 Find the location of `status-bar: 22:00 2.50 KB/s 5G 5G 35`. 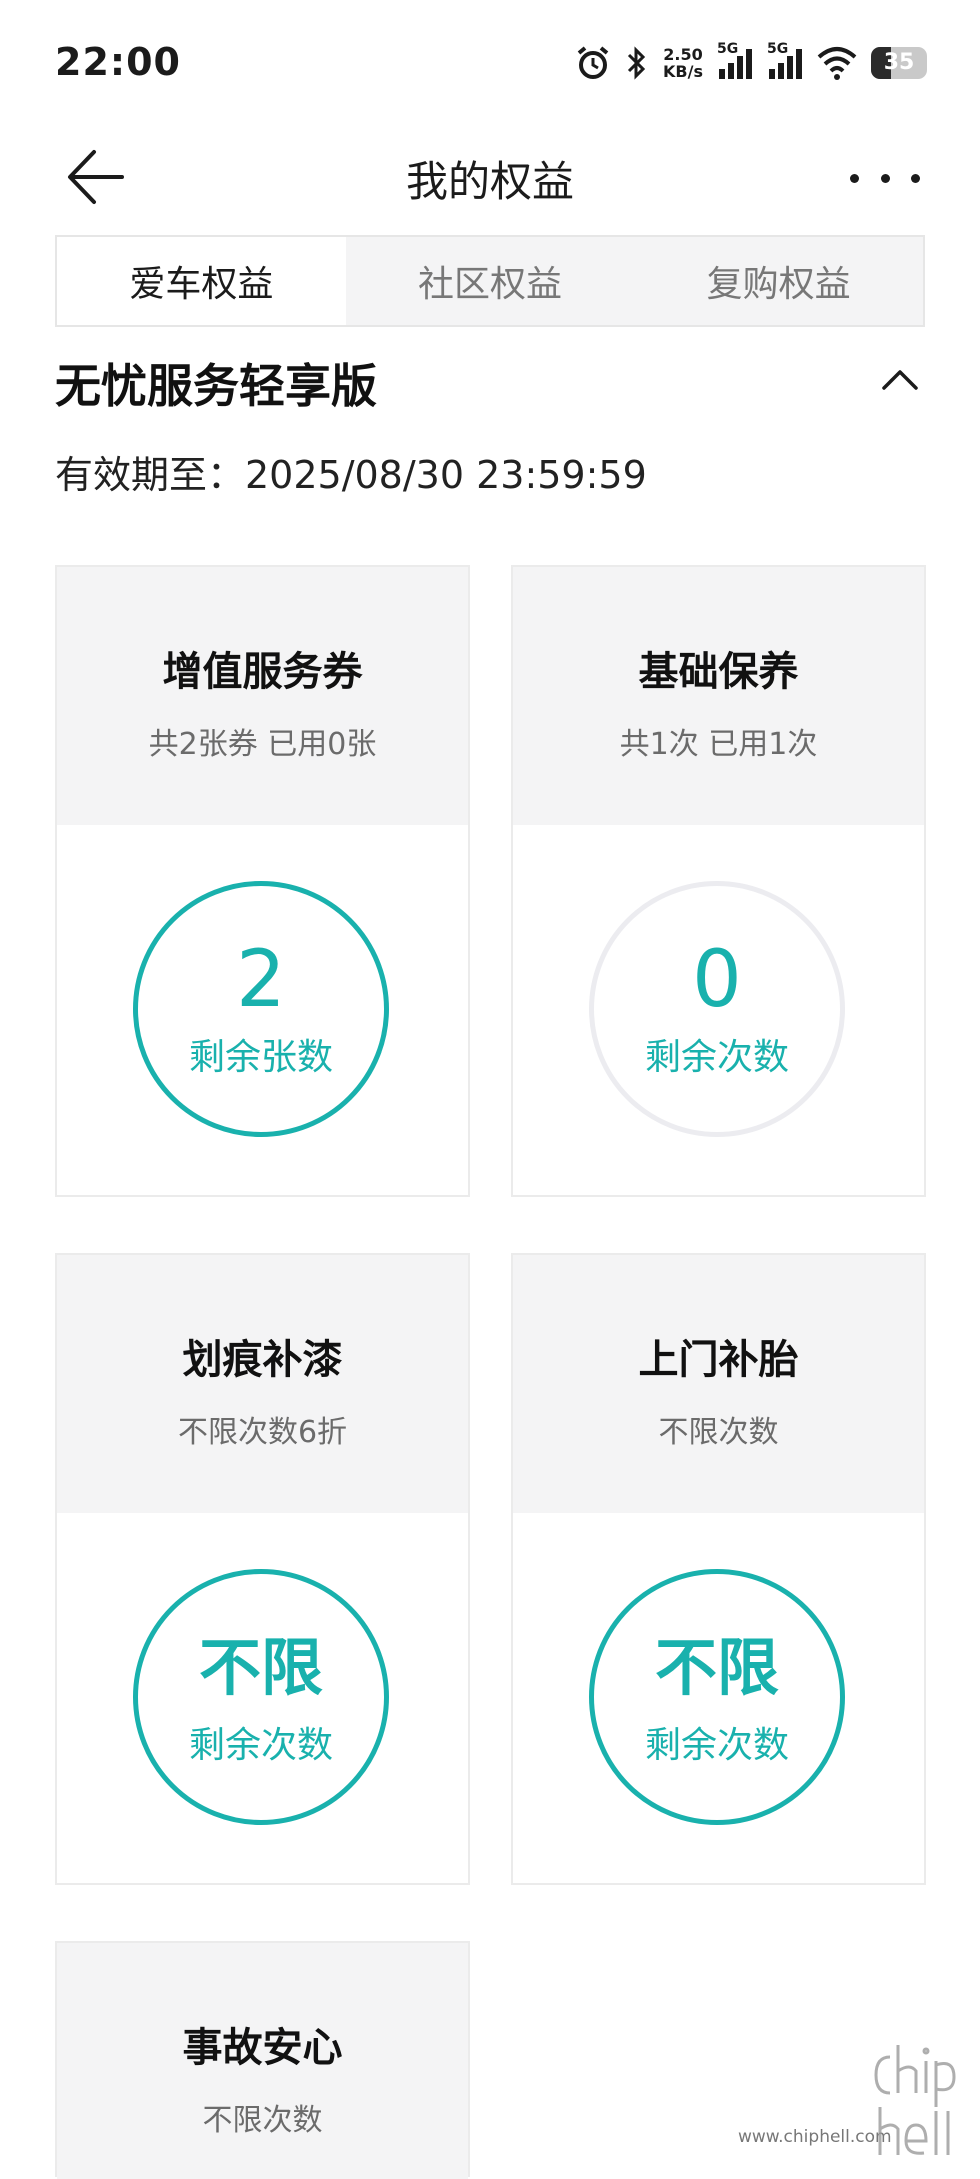

status-bar: 22:00 2.50 KB/s 5G 5G 35 is located at coordinates (490, 65).